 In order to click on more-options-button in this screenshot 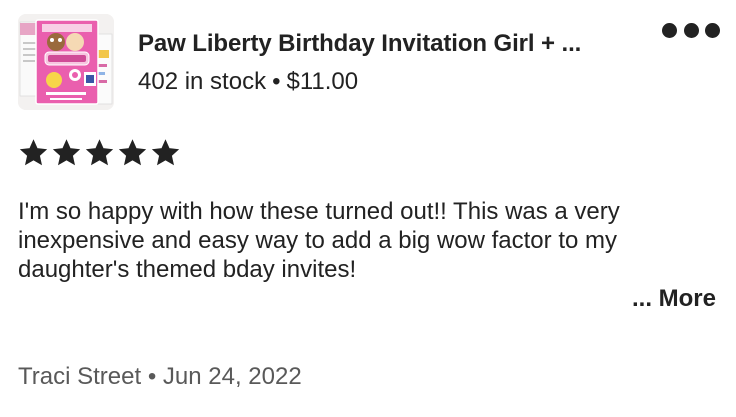, I will do `click(691, 30)`.